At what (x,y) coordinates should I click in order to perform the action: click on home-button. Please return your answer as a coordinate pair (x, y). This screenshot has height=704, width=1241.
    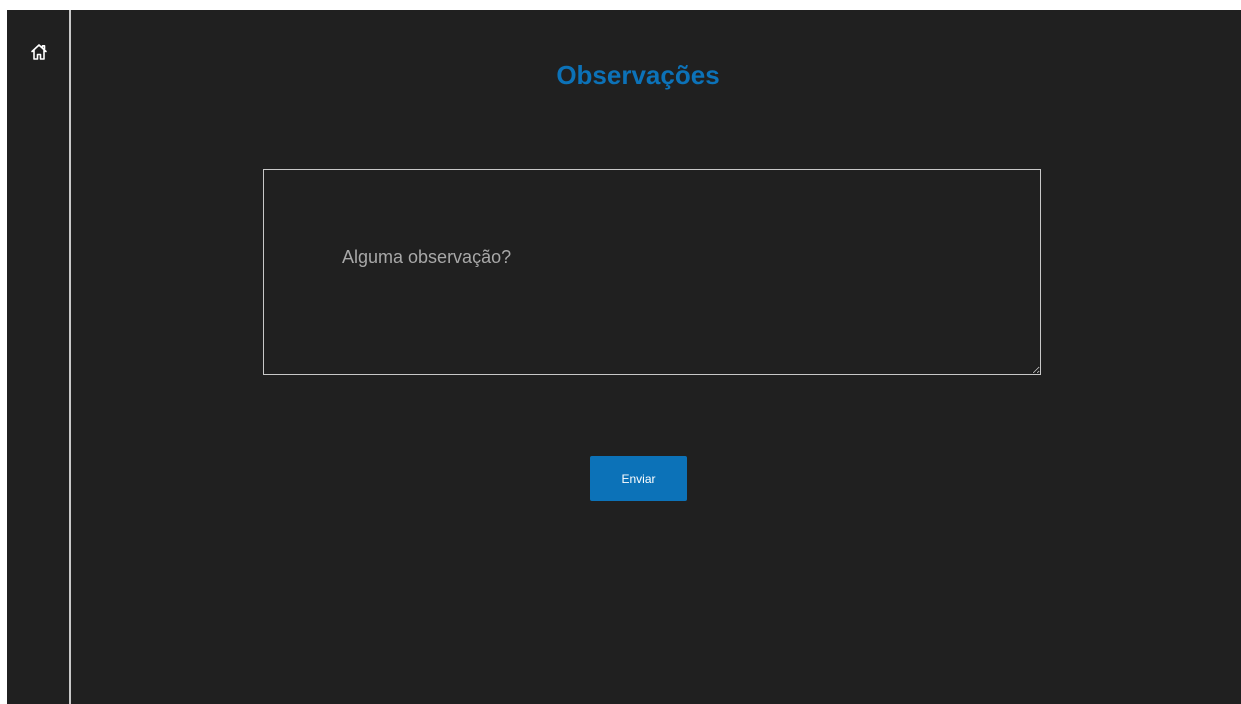
    Looking at the image, I should click on (39, 52).